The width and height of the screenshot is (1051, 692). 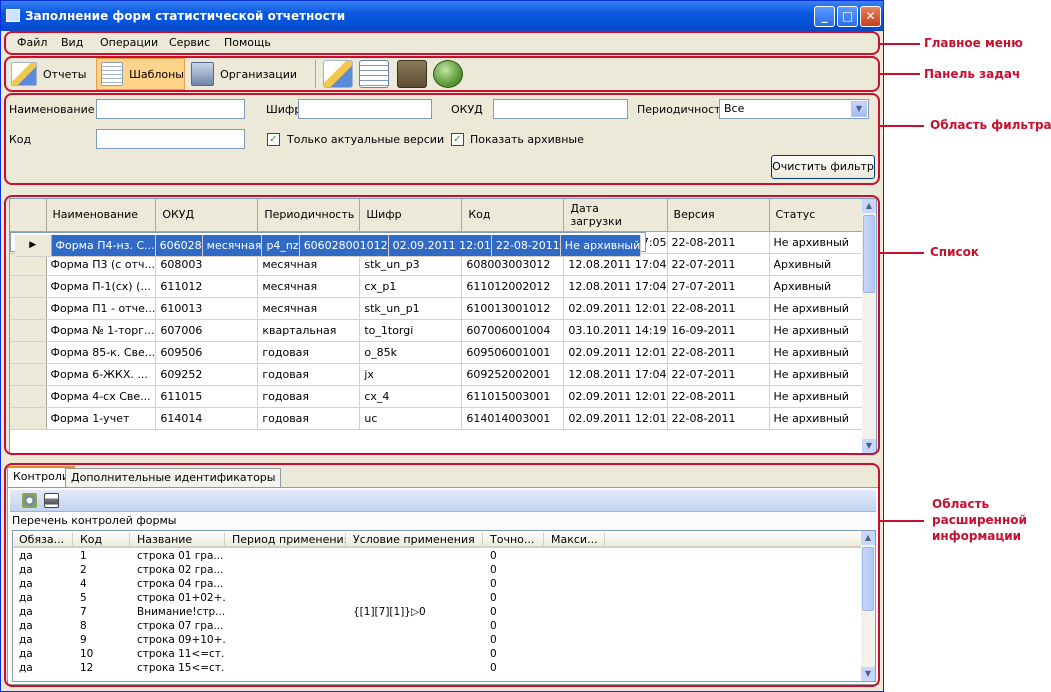 What do you see at coordinates (438, 571) in the screenshot?
I see `list-item: да 2 строка 02 гра... 0` at bounding box center [438, 571].